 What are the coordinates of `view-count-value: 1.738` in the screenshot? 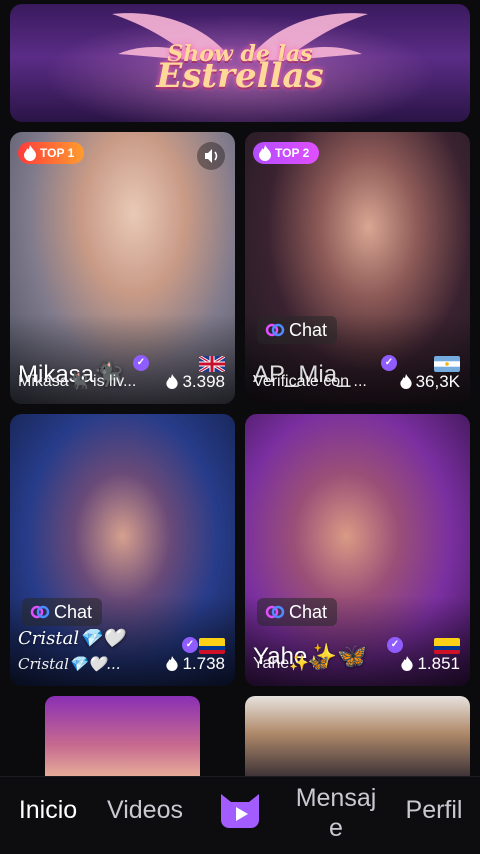 It's located at (203, 663).